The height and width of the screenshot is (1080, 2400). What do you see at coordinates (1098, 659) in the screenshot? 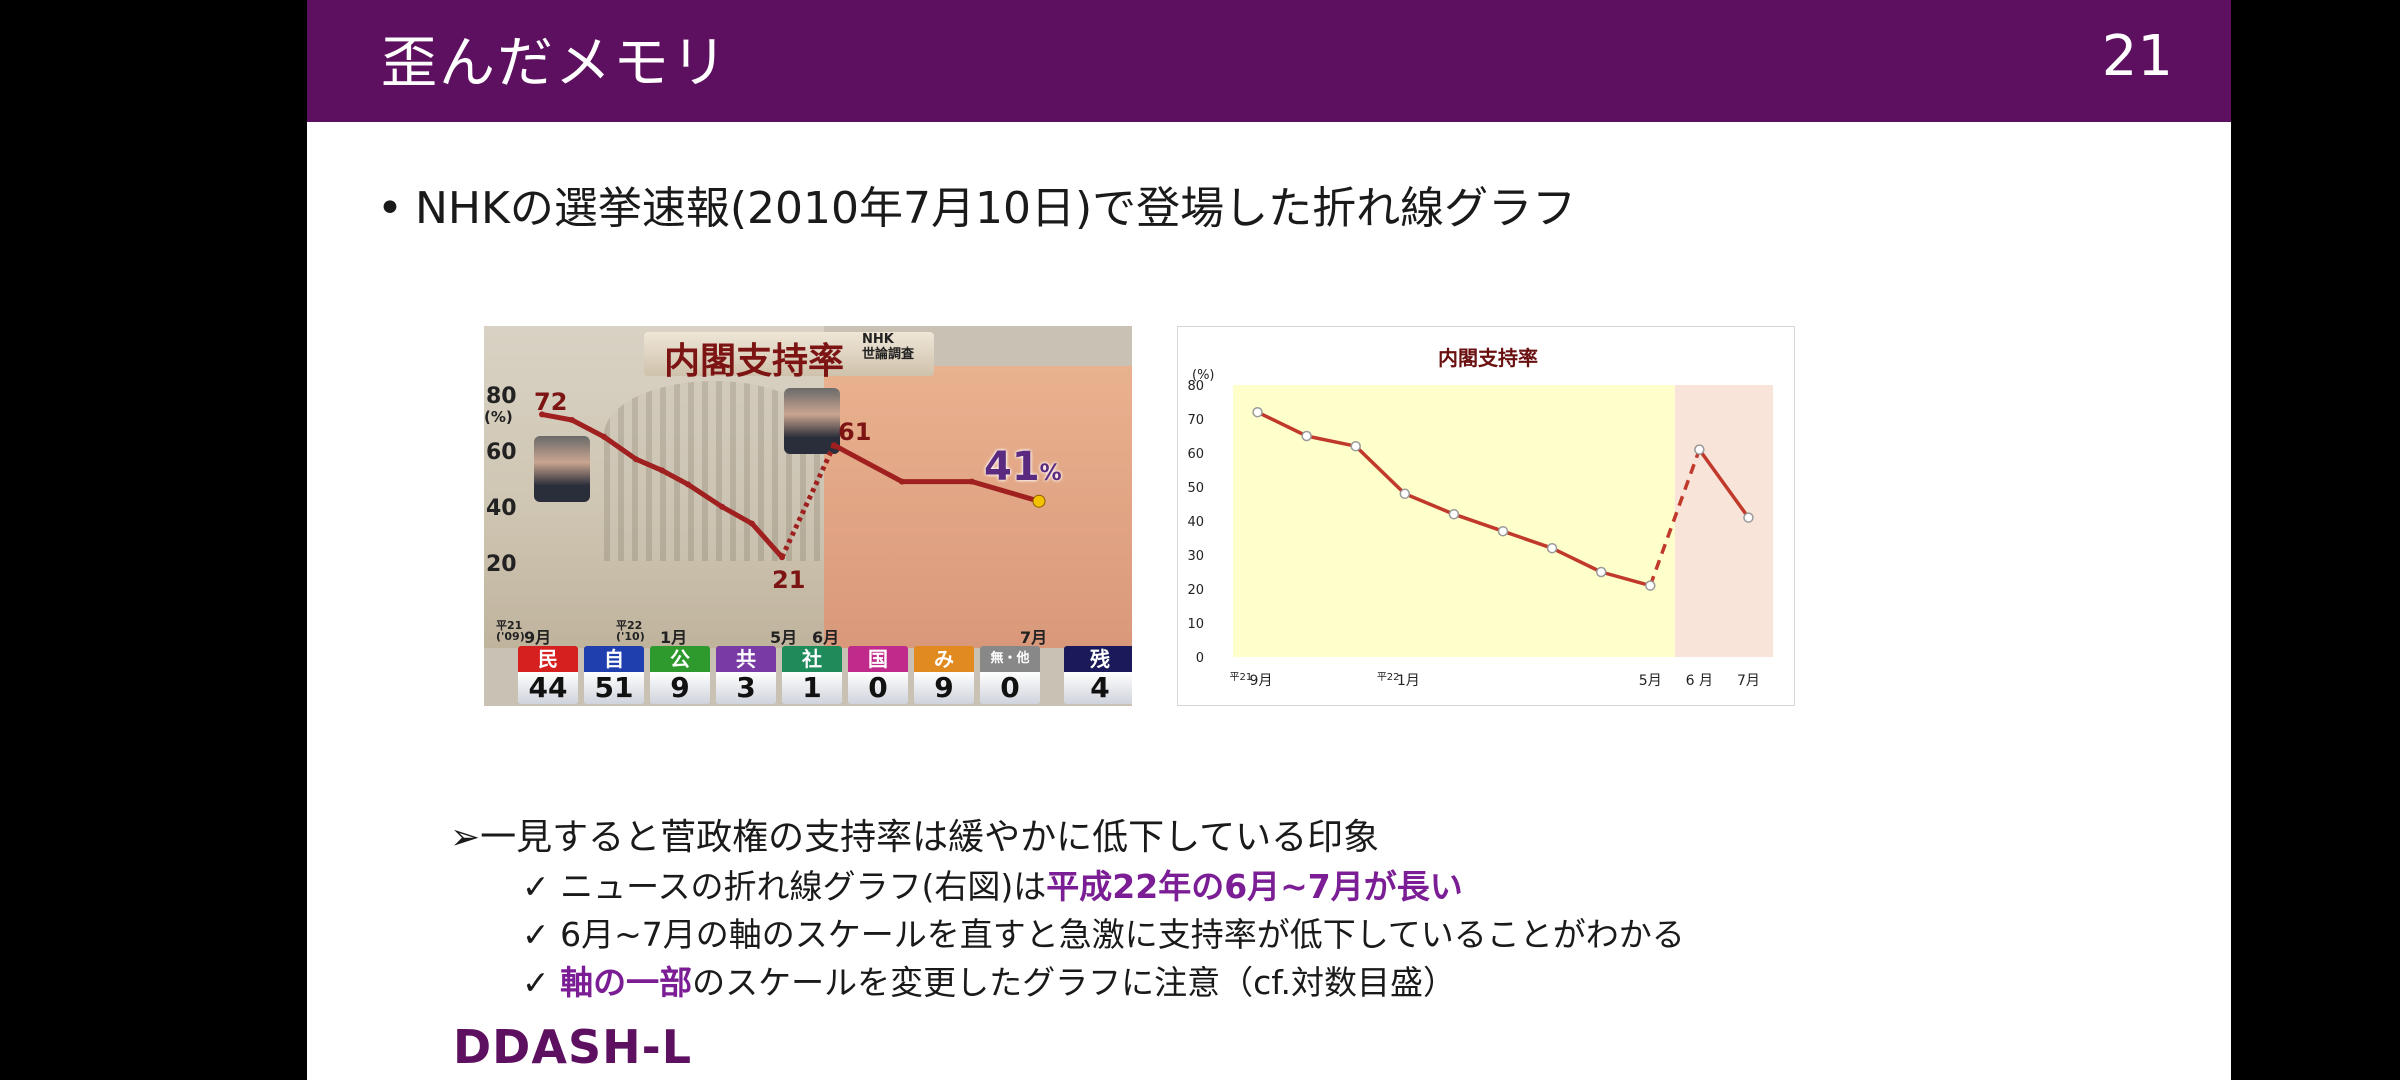
I see `party-name: 残` at bounding box center [1098, 659].